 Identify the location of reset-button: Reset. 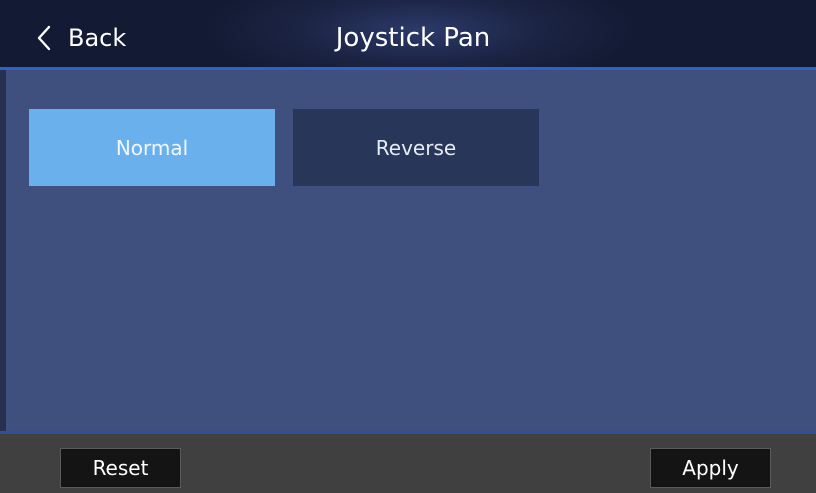
(120, 468).